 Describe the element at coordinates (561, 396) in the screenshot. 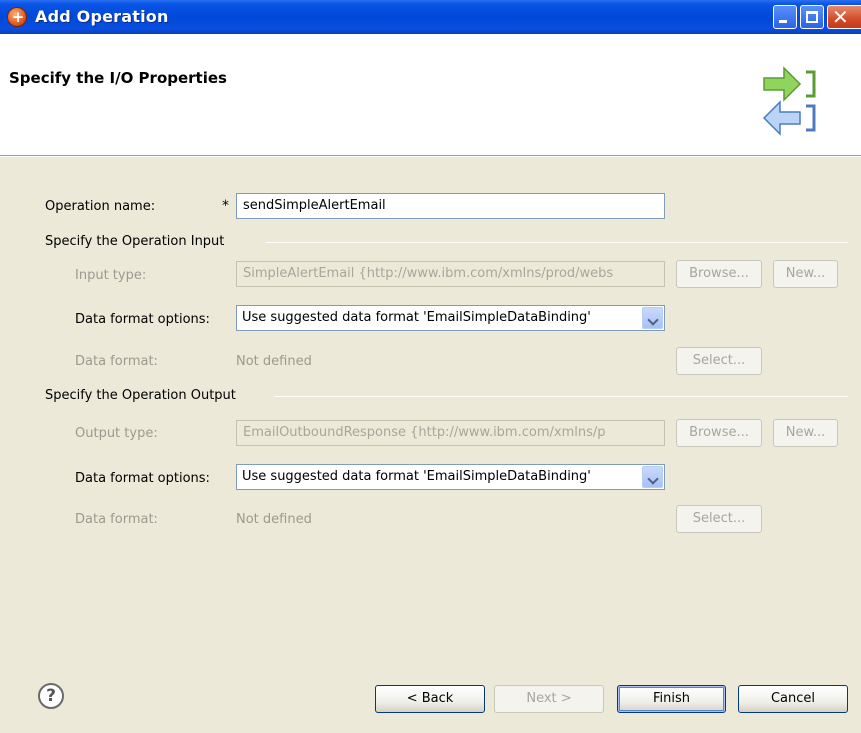

I see `output-group-line` at that location.